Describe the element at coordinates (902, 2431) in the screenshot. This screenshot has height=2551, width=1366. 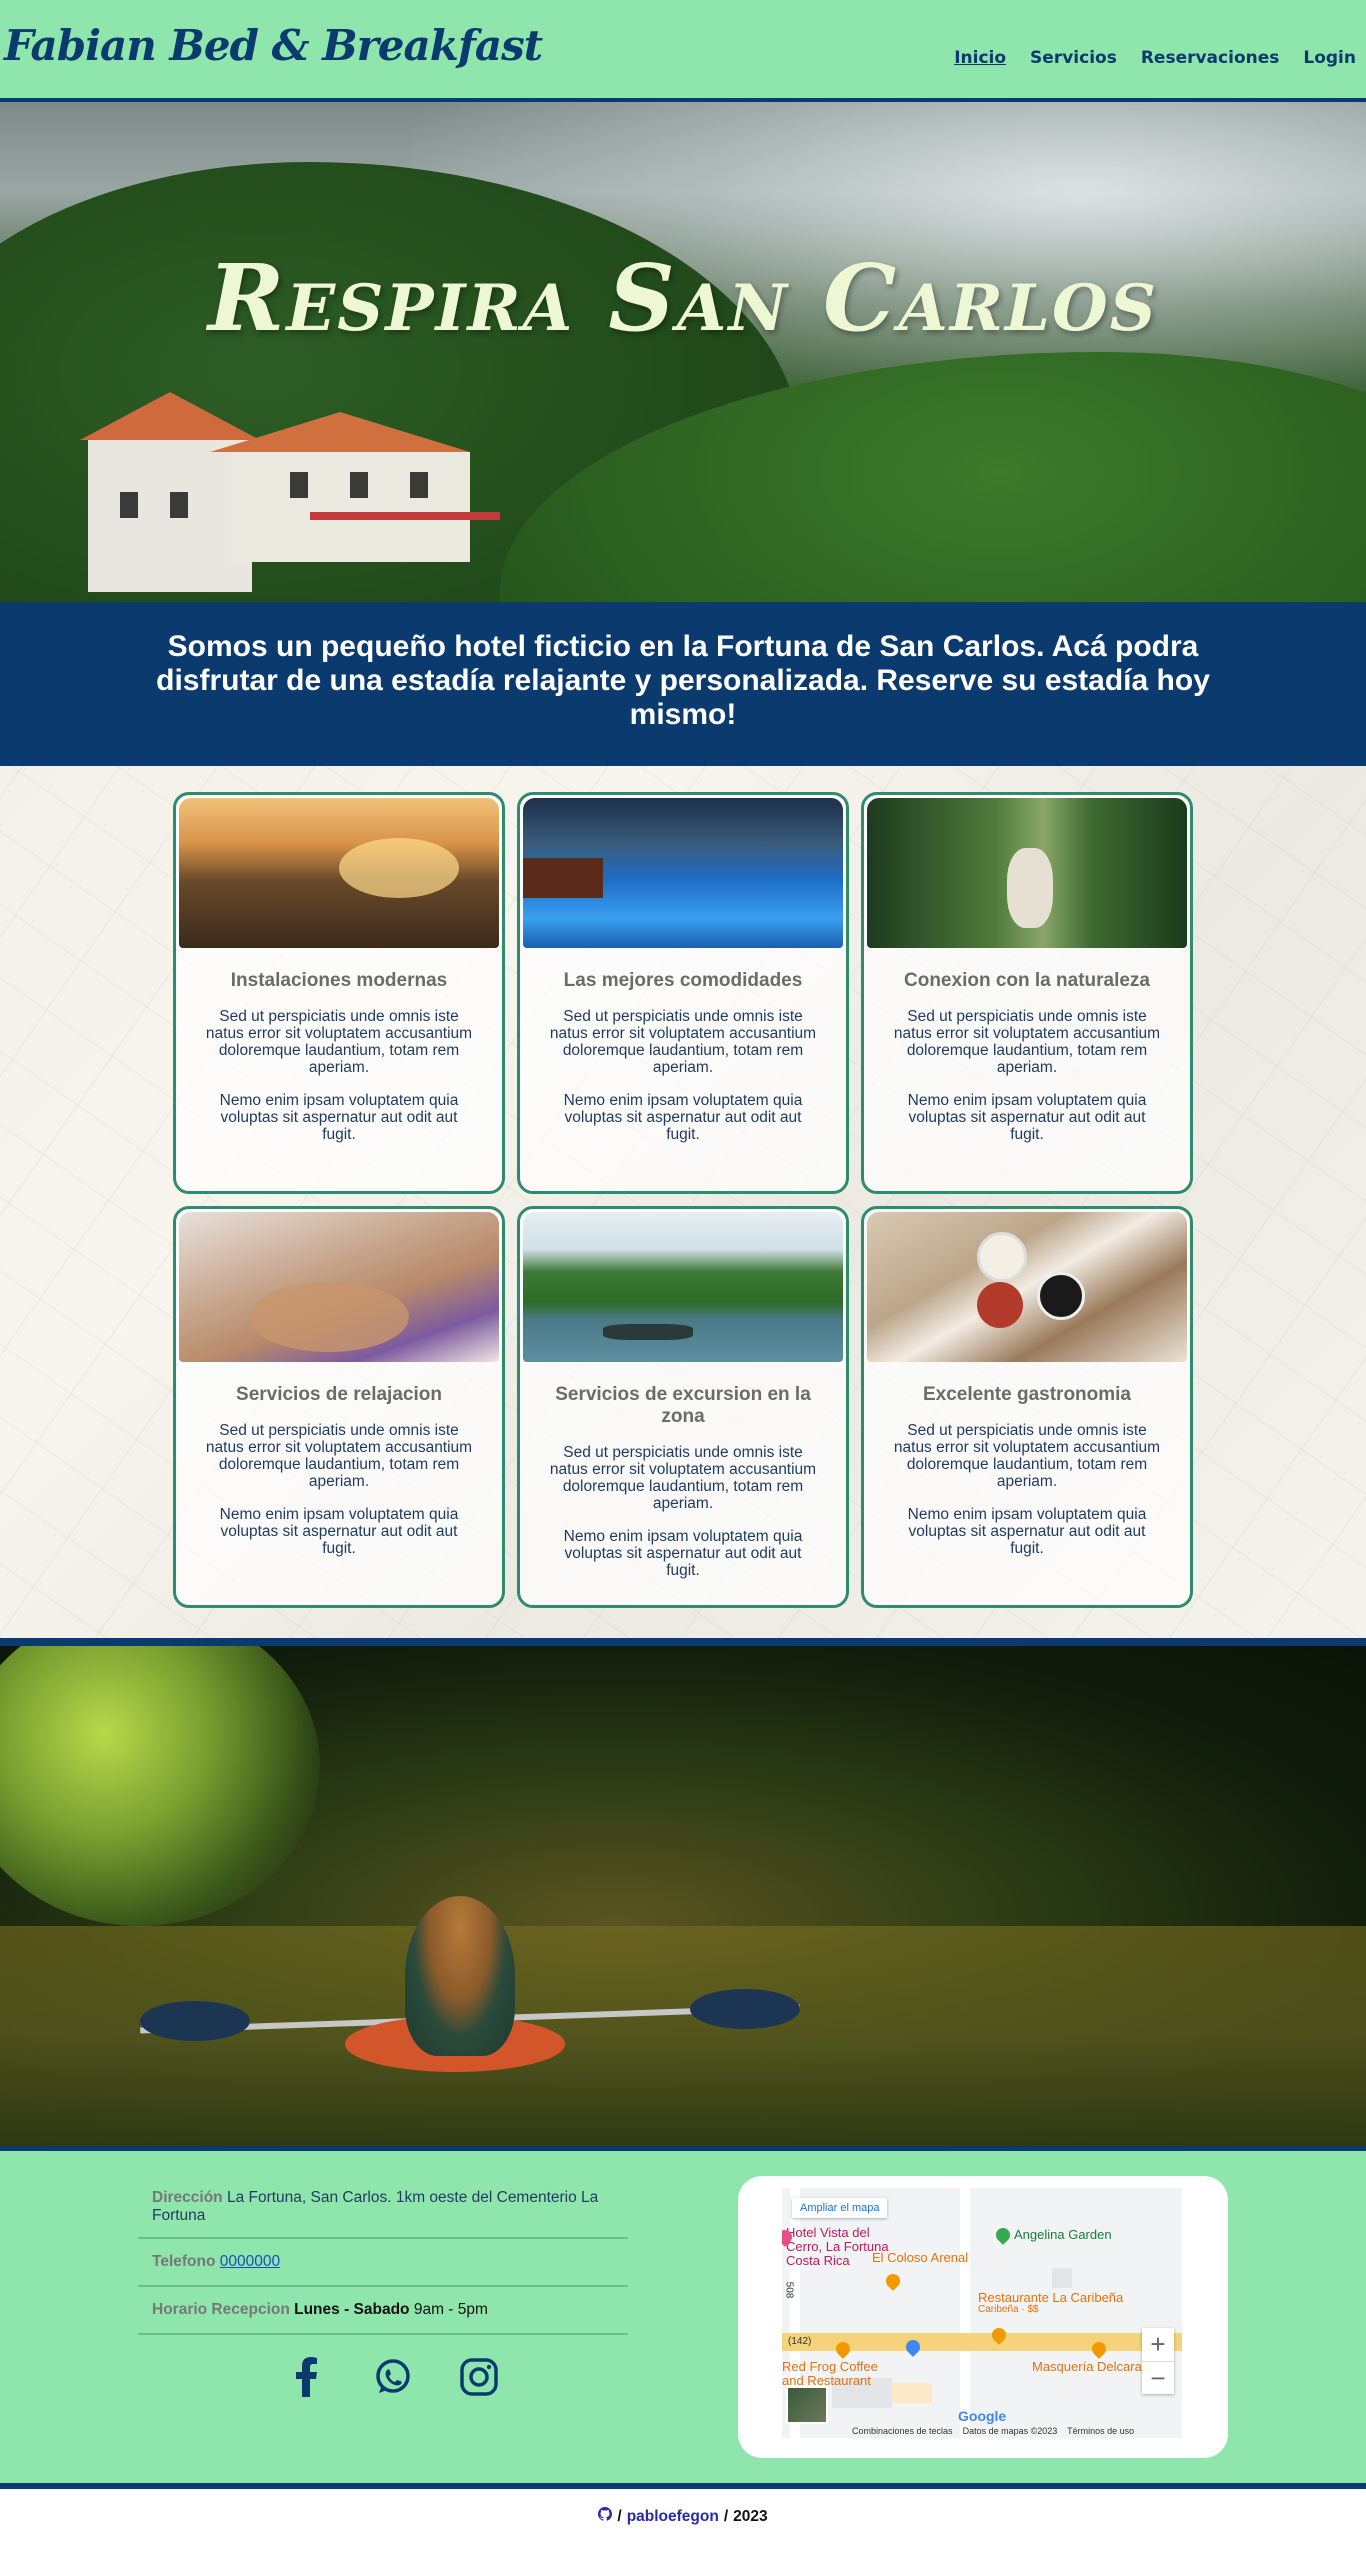
I see `map-shortcuts-link: Combinaciones de teclas` at that location.